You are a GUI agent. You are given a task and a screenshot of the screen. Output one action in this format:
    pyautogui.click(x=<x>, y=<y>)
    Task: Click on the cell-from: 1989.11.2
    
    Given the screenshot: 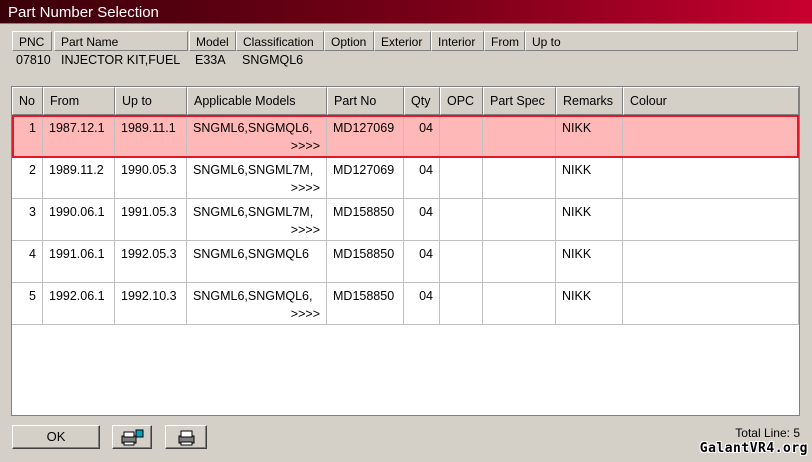 What is the action you would take?
    pyautogui.click(x=79, y=178)
    